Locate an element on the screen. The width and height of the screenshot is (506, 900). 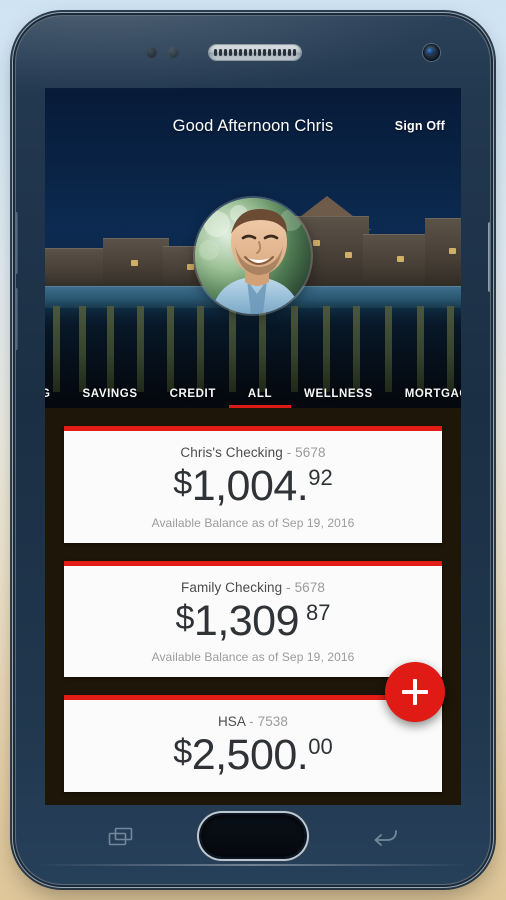
tab-all: ALL is located at coordinates (260, 397).